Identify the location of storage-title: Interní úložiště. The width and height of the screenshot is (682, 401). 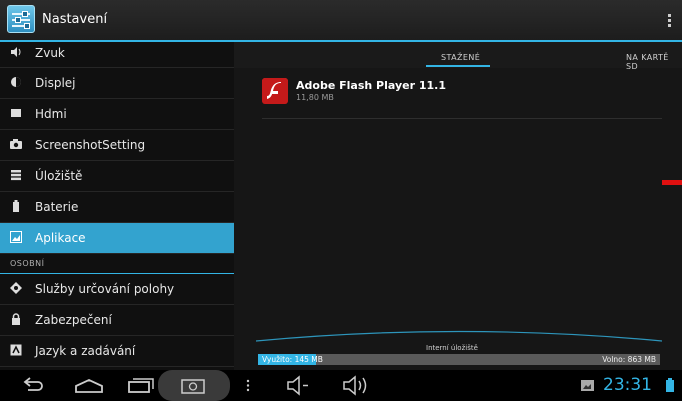
(452, 348).